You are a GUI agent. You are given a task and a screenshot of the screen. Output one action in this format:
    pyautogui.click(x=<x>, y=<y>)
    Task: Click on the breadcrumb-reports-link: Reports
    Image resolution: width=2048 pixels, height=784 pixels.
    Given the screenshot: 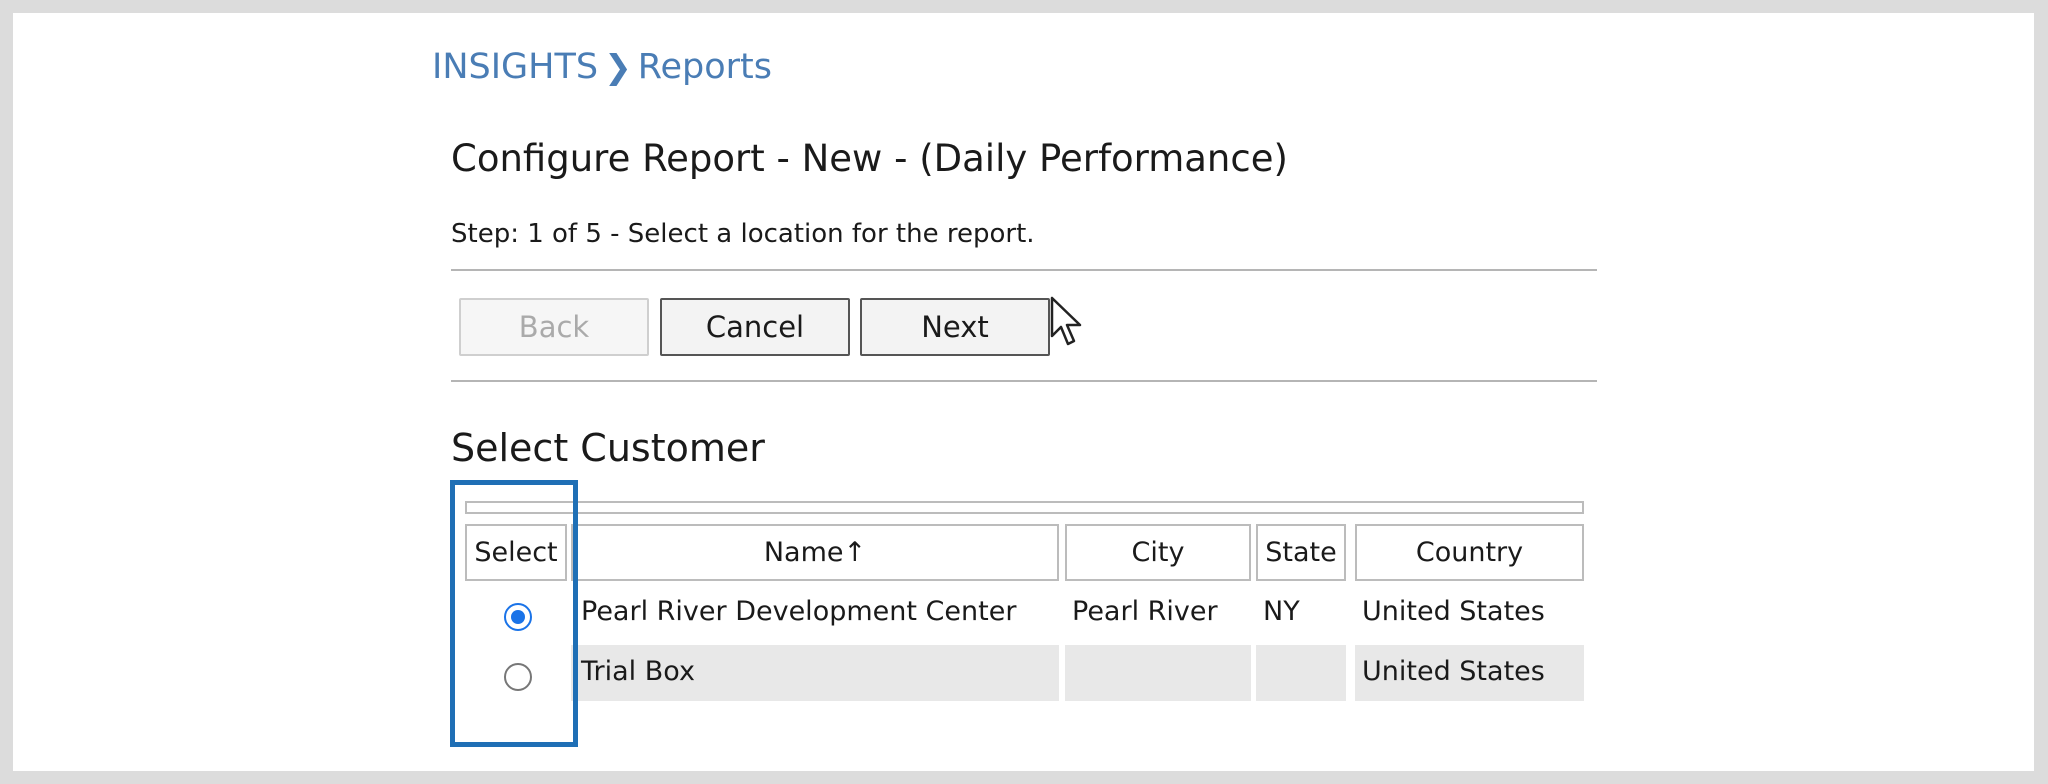 What is the action you would take?
    pyautogui.click(x=705, y=67)
    